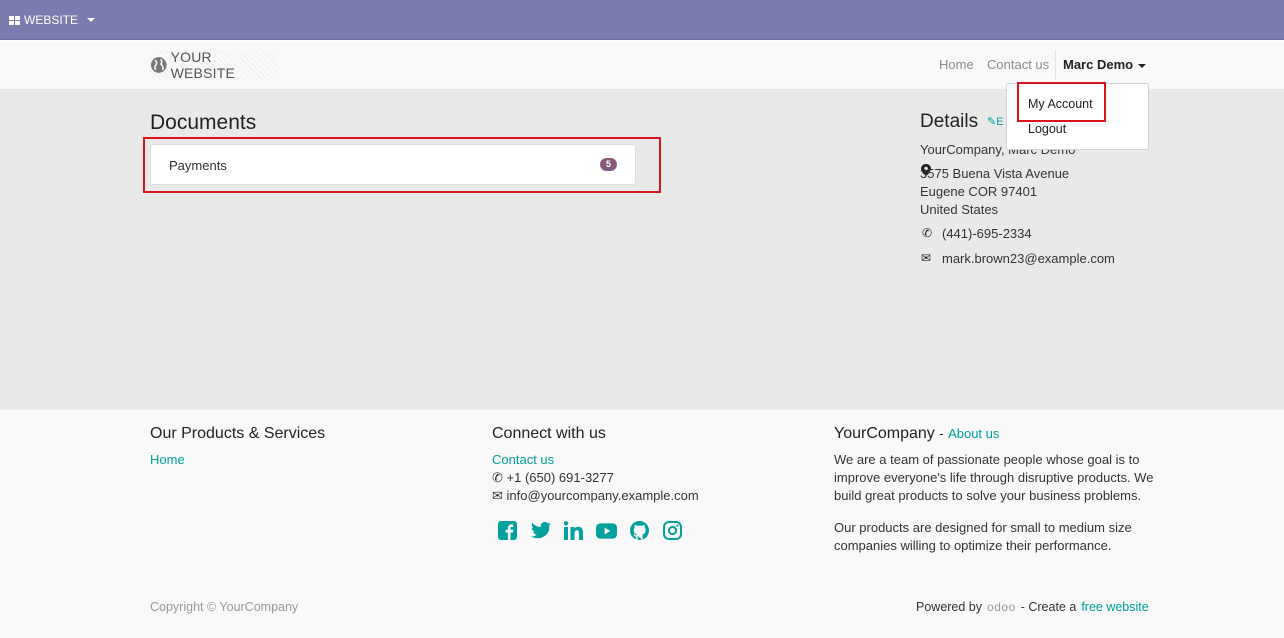 The width and height of the screenshot is (1284, 638). What do you see at coordinates (1061, 102) in the screenshot?
I see `highlight-box-my-account` at bounding box center [1061, 102].